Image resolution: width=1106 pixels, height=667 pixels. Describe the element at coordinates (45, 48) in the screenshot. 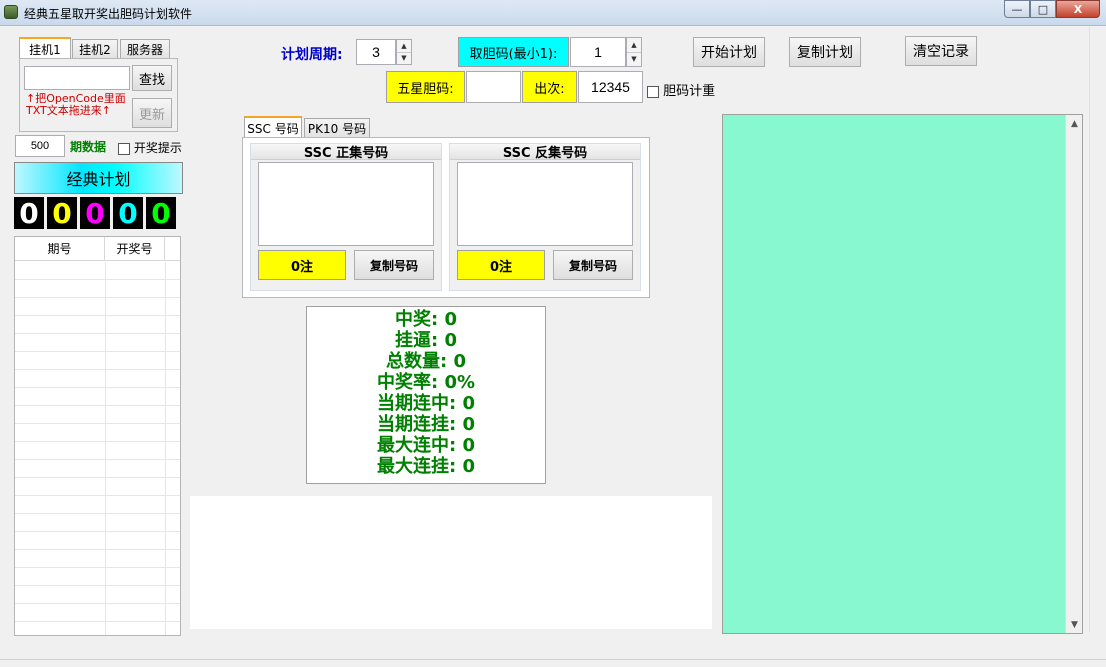

I see `tab-guaji1: 挂机1` at that location.